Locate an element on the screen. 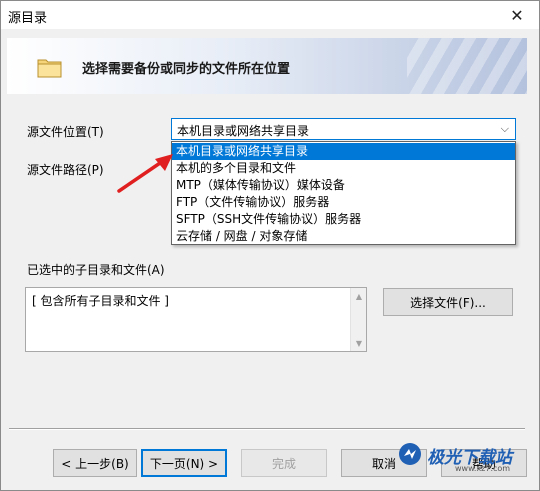  bottom-divider is located at coordinates (267, 429).